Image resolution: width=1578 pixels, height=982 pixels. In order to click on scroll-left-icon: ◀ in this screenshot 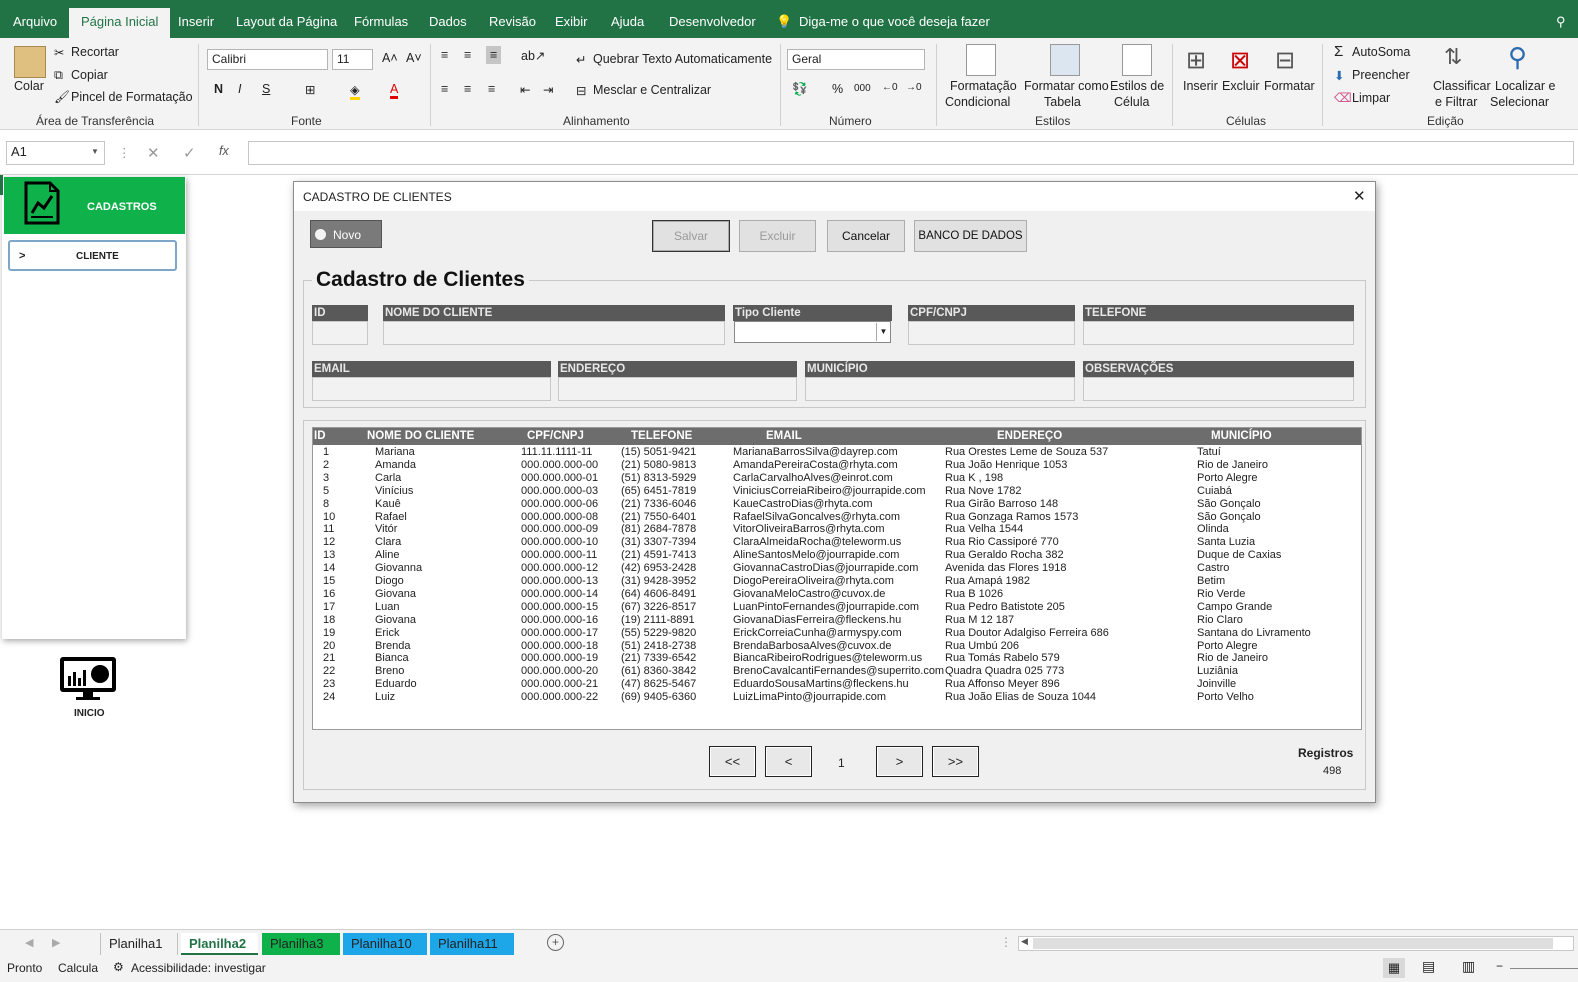, I will do `click(29, 942)`.